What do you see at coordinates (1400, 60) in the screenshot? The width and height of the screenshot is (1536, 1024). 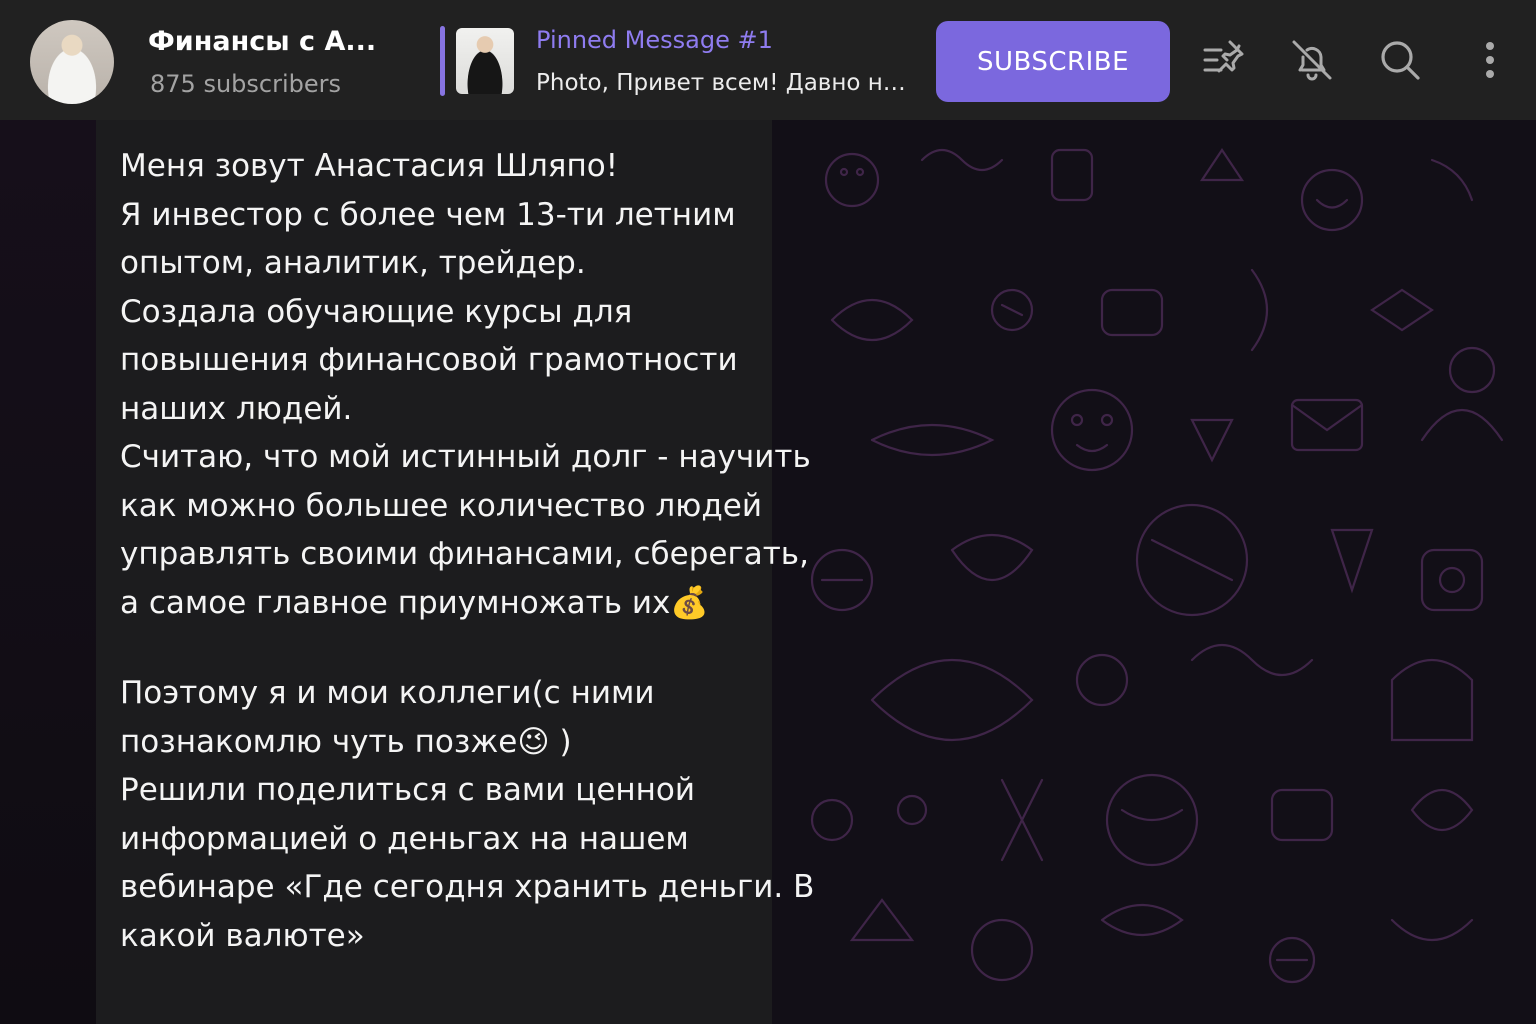 I see `search-icon` at bounding box center [1400, 60].